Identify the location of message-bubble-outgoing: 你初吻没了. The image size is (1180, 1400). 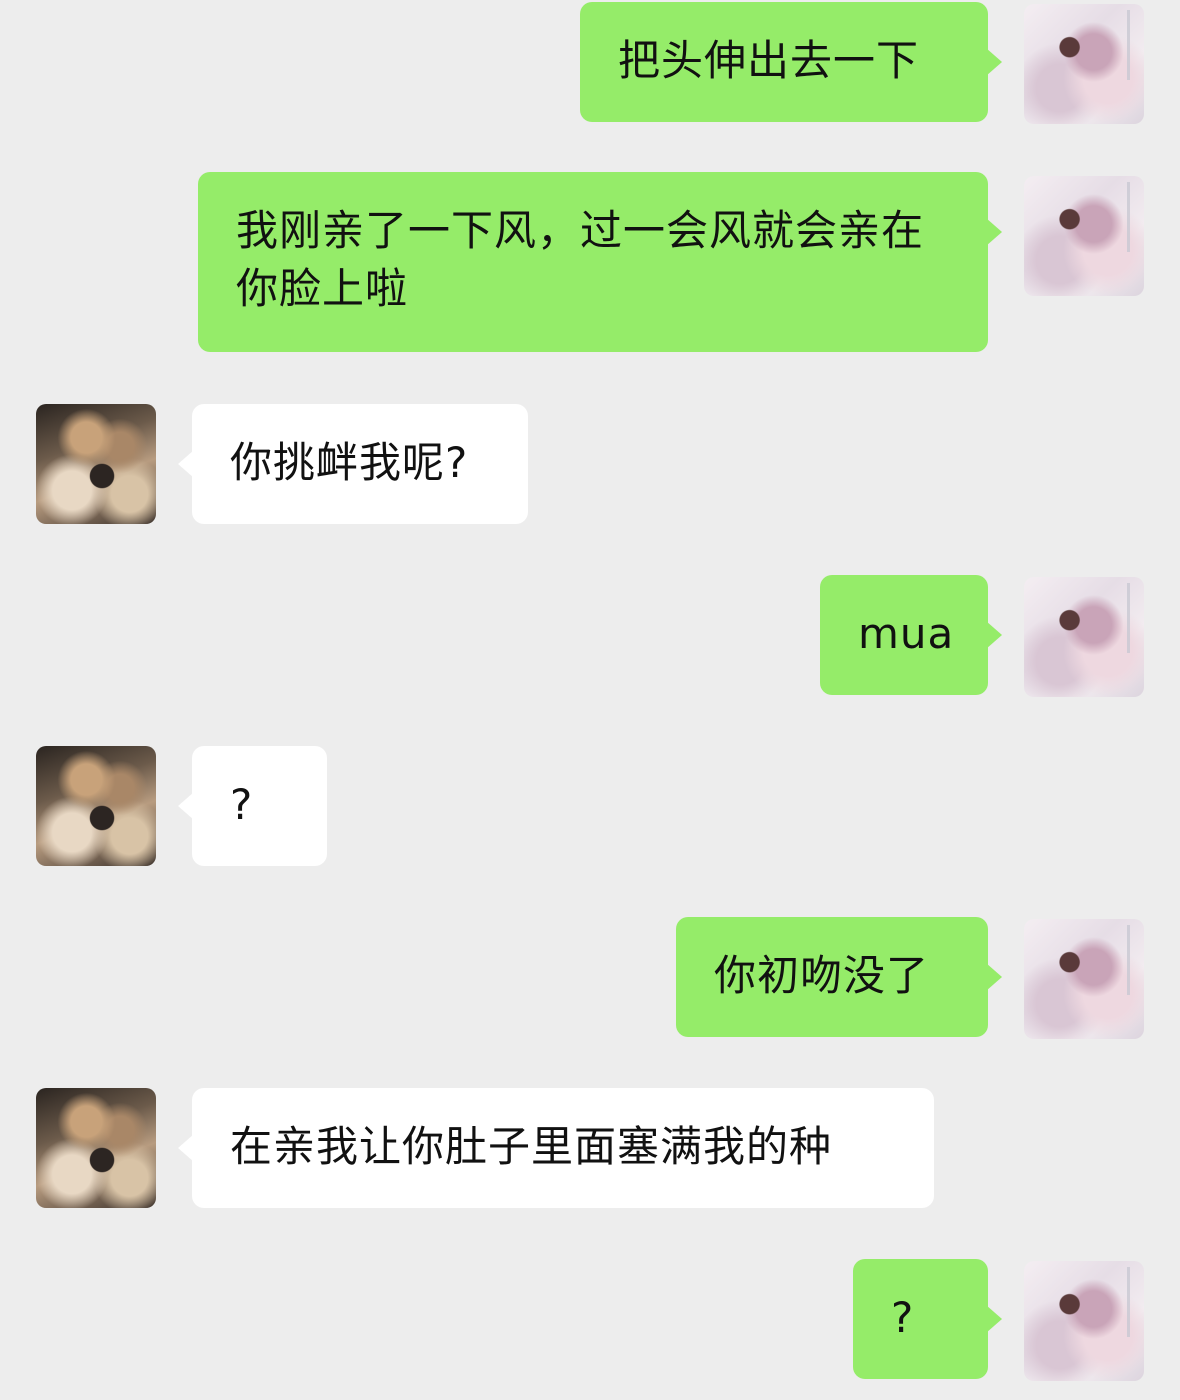
(839, 977).